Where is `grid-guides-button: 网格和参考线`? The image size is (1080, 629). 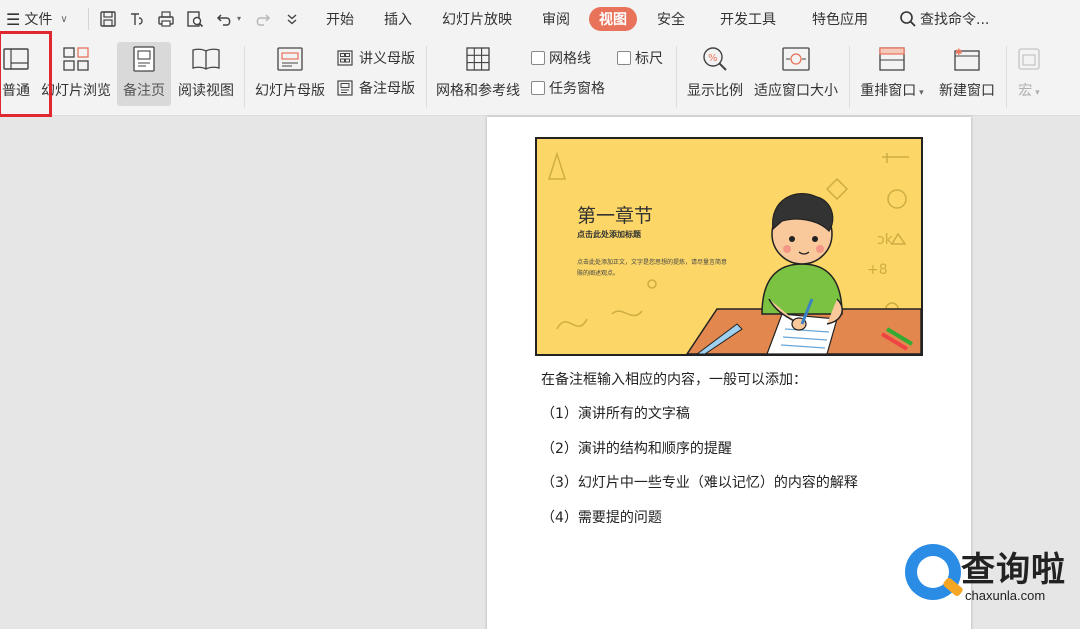
grid-guides-button: 网格和参考线 is located at coordinates (478, 74).